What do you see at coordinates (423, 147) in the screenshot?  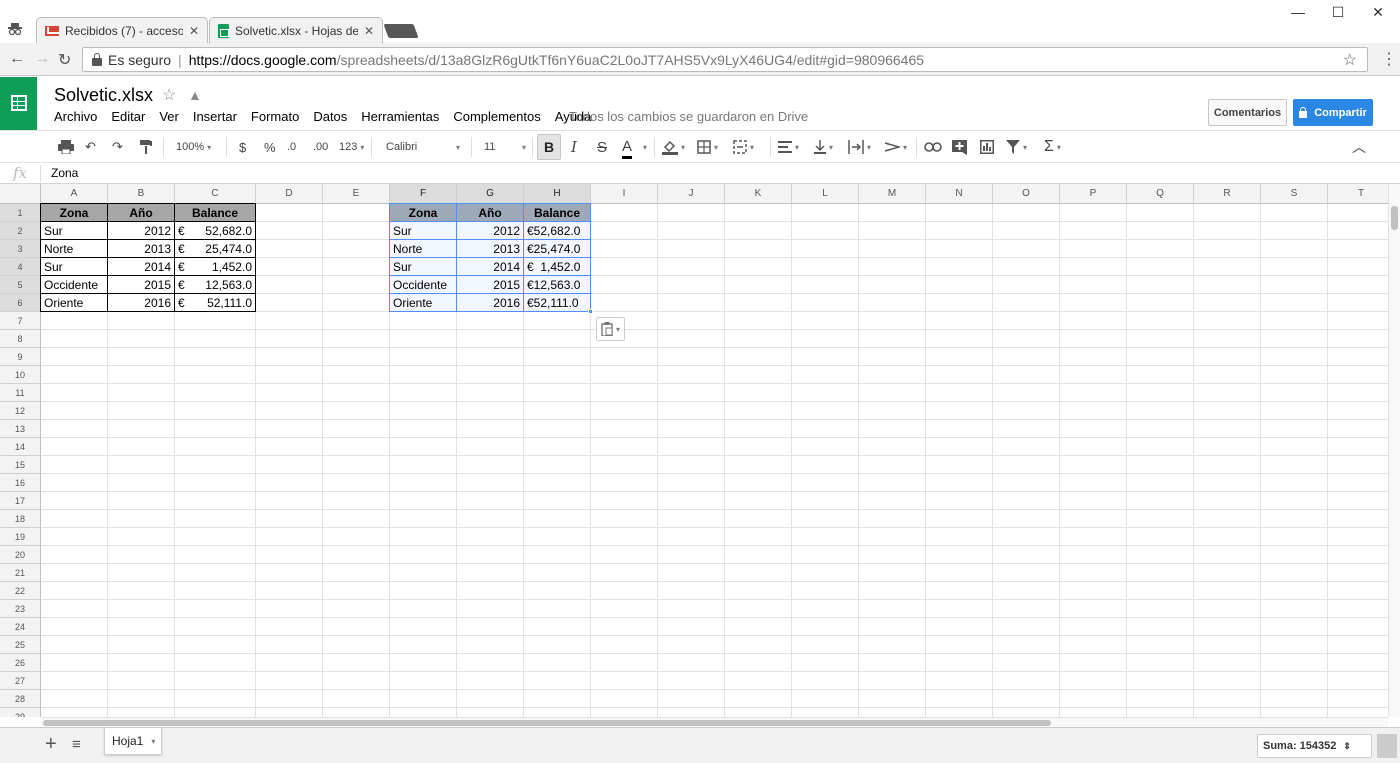 I see `font-select: Calibri ▾` at bounding box center [423, 147].